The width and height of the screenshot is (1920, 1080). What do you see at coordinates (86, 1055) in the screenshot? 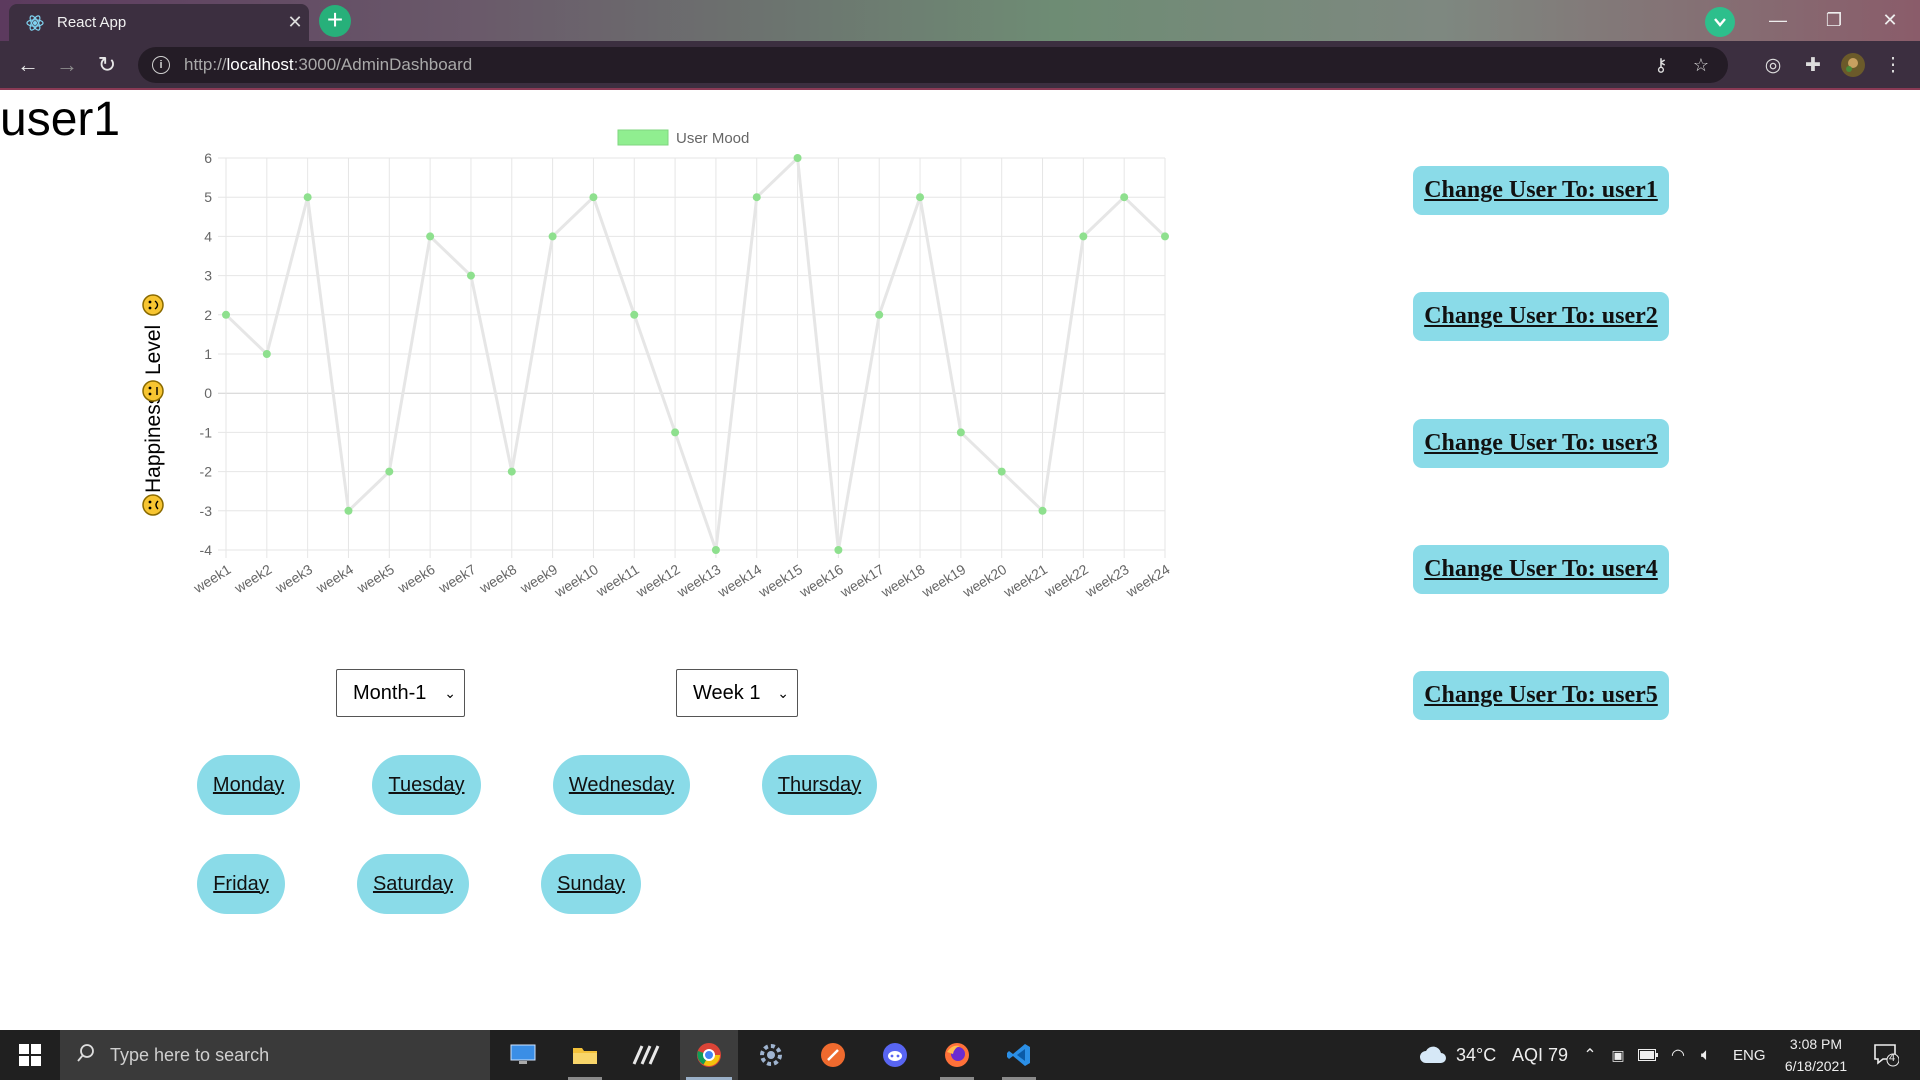
I see `search-icon` at bounding box center [86, 1055].